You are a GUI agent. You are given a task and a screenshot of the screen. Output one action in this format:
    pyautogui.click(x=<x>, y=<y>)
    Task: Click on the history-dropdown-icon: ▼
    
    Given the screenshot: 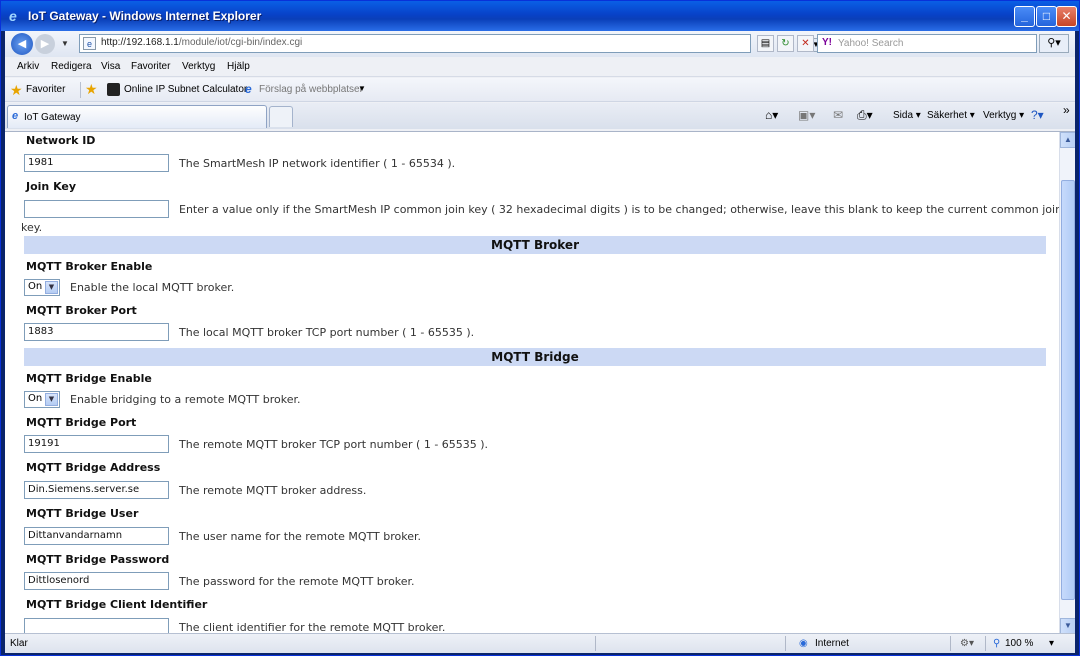 What is the action you would take?
    pyautogui.click(x=65, y=43)
    